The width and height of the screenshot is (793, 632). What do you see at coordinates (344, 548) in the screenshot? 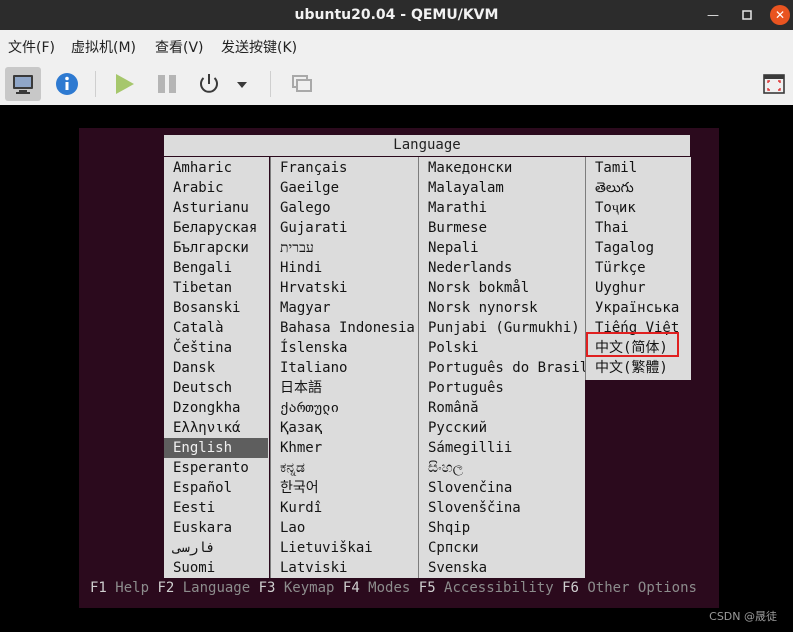
I see `language-item: Lietuviškai` at bounding box center [344, 548].